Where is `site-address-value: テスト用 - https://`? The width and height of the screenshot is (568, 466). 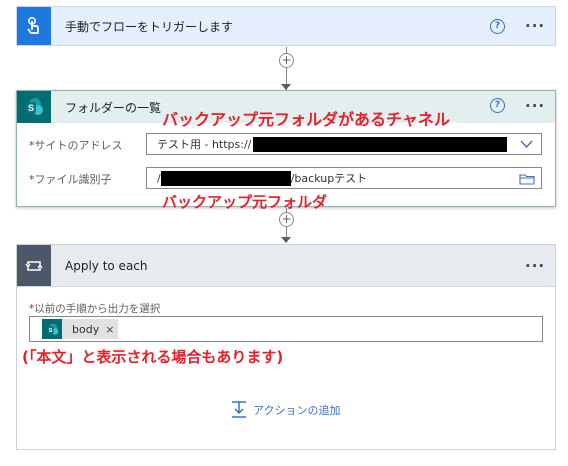
site-address-value: テスト用 - https:// is located at coordinates (204, 144).